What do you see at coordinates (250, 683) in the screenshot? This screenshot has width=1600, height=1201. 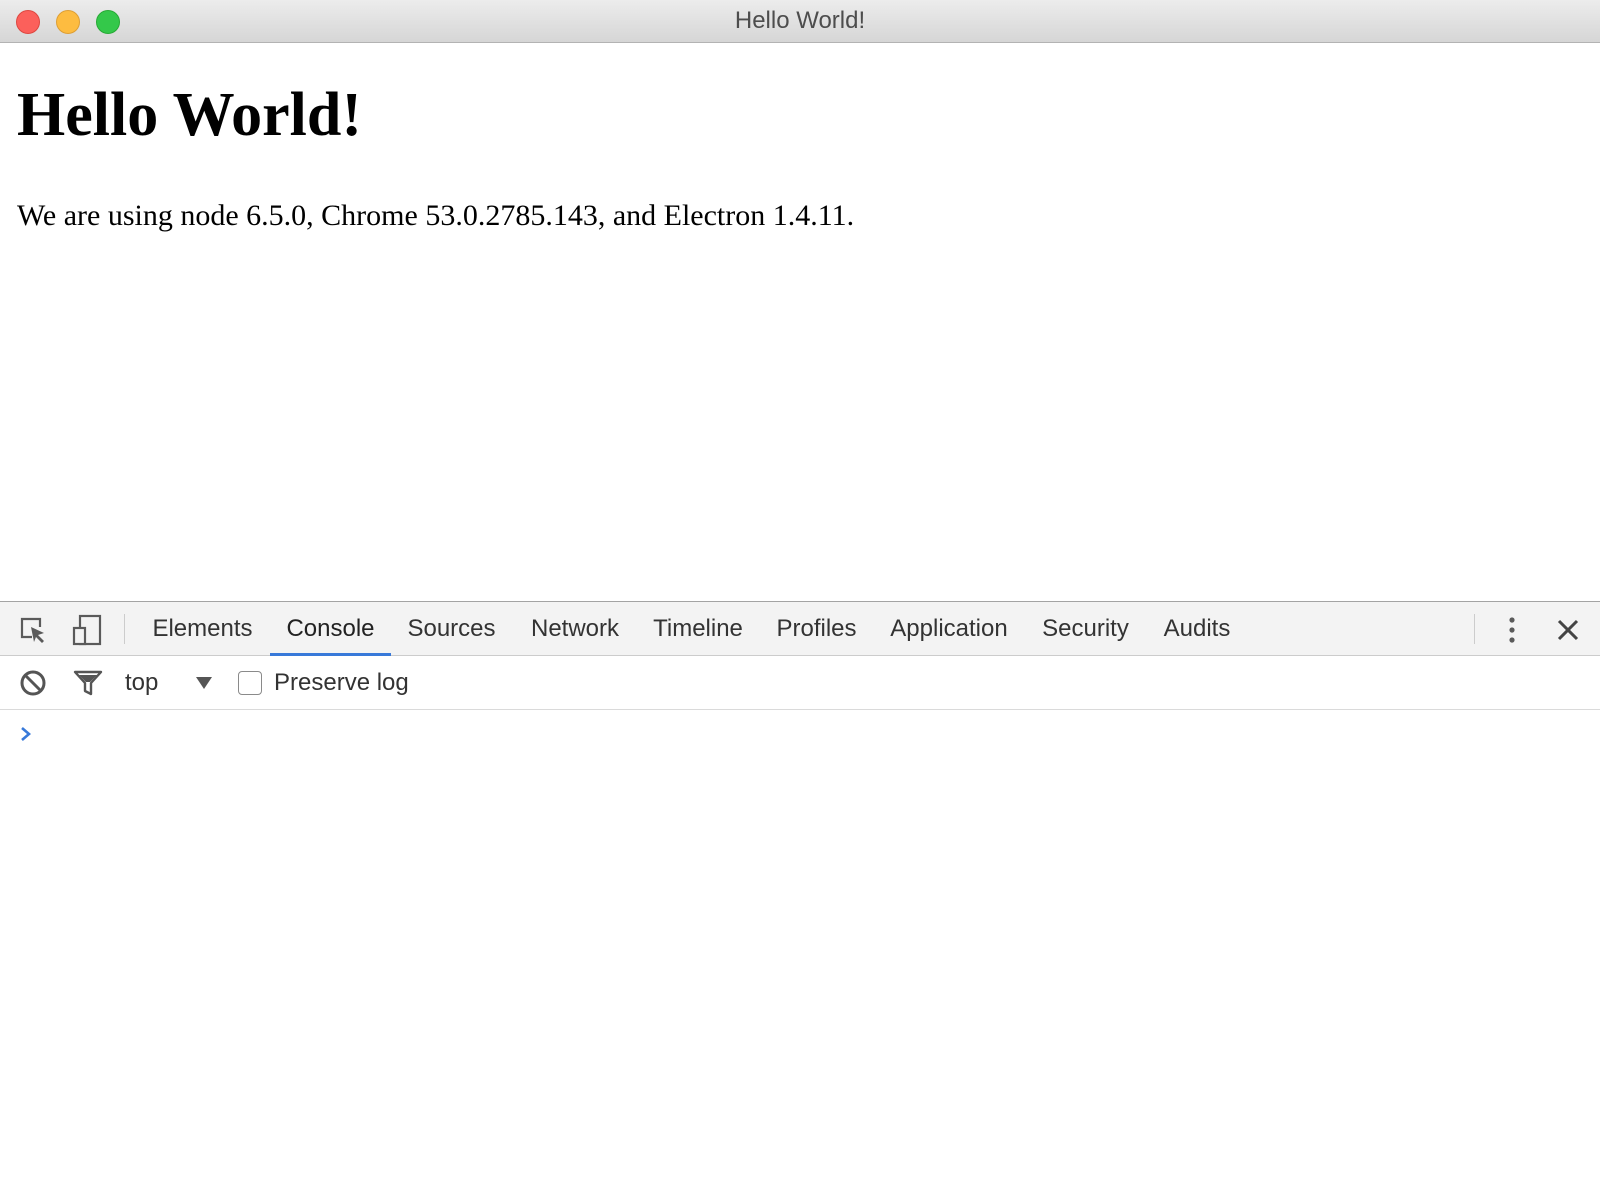 I see `preserve-log-checkbox` at bounding box center [250, 683].